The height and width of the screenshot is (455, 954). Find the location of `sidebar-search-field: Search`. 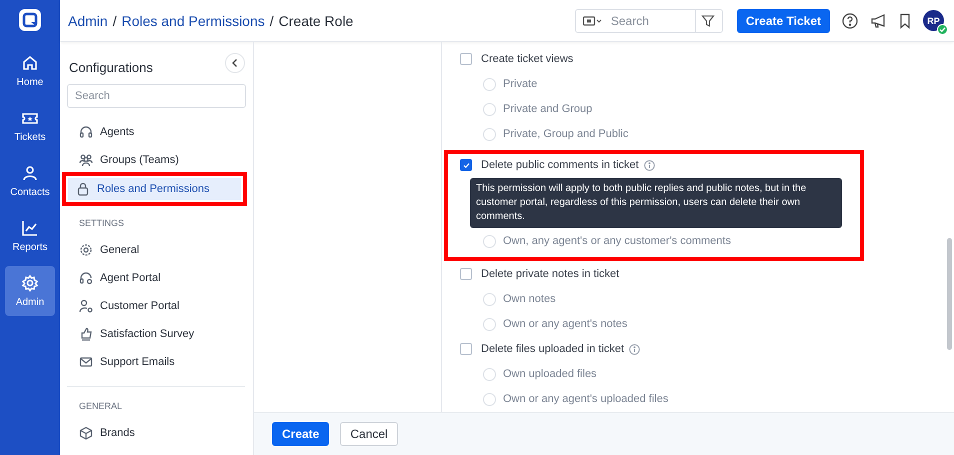

sidebar-search-field: Search is located at coordinates (156, 96).